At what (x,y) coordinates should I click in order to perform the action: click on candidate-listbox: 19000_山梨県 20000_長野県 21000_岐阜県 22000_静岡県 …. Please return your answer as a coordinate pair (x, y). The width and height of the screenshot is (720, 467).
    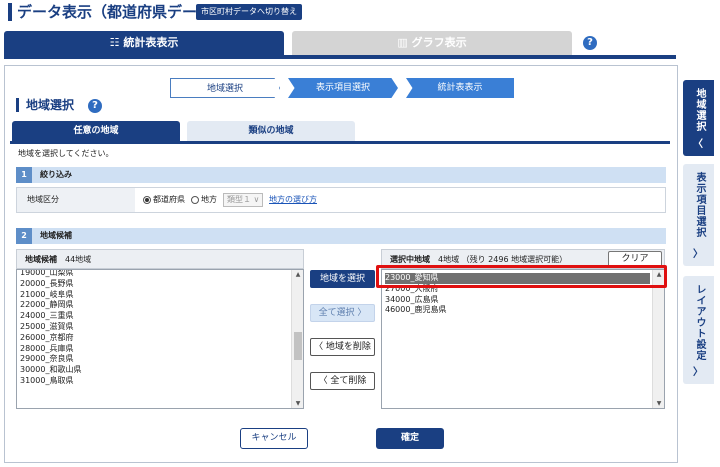
    Looking at the image, I should click on (160, 339).